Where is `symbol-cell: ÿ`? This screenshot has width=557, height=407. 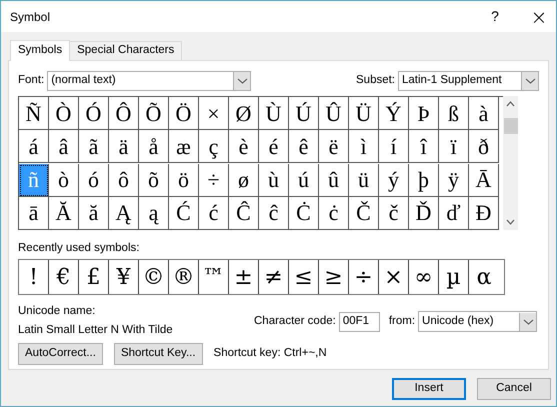 symbol-cell: ÿ is located at coordinates (454, 180).